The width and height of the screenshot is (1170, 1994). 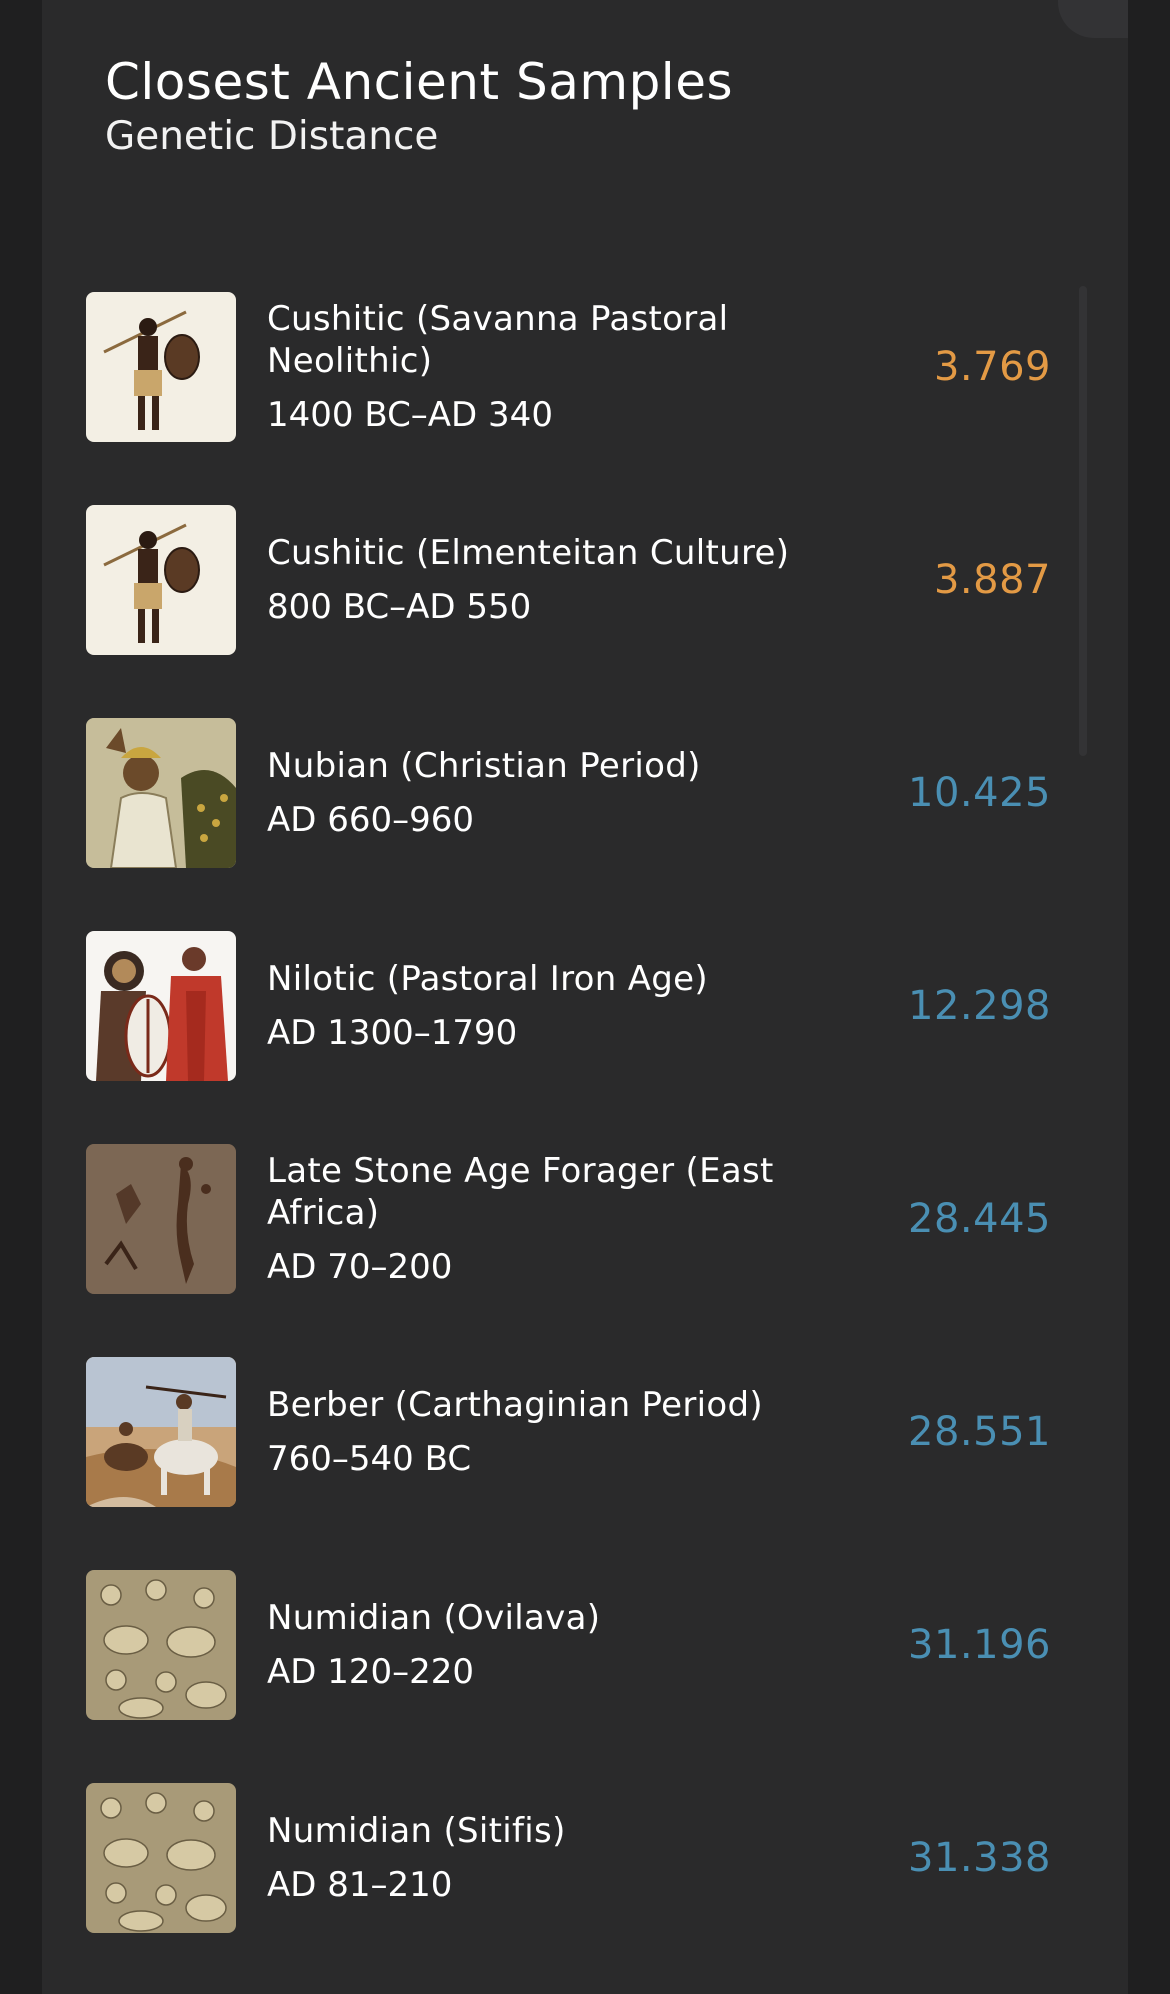 I want to click on page-title: Closest Ancient Samples, so click(x=419, y=82).